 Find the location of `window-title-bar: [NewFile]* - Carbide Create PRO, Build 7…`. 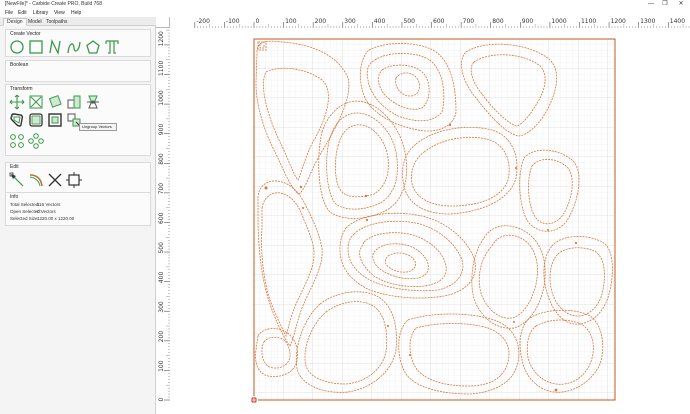

window-title-bar: [NewFile]* - Carbide Create PRO, Build 7… is located at coordinates (345, 4).